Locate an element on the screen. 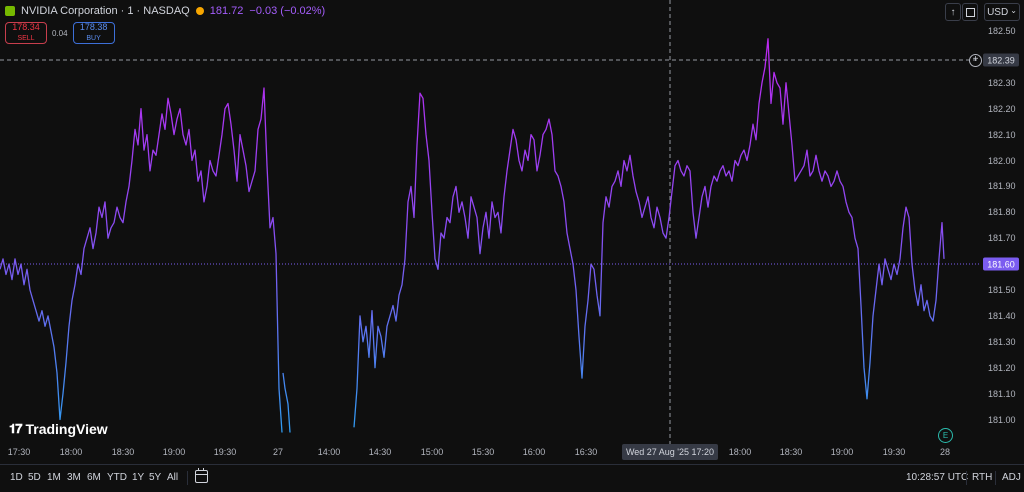  range-5y: 5Y is located at coordinates (155, 477).